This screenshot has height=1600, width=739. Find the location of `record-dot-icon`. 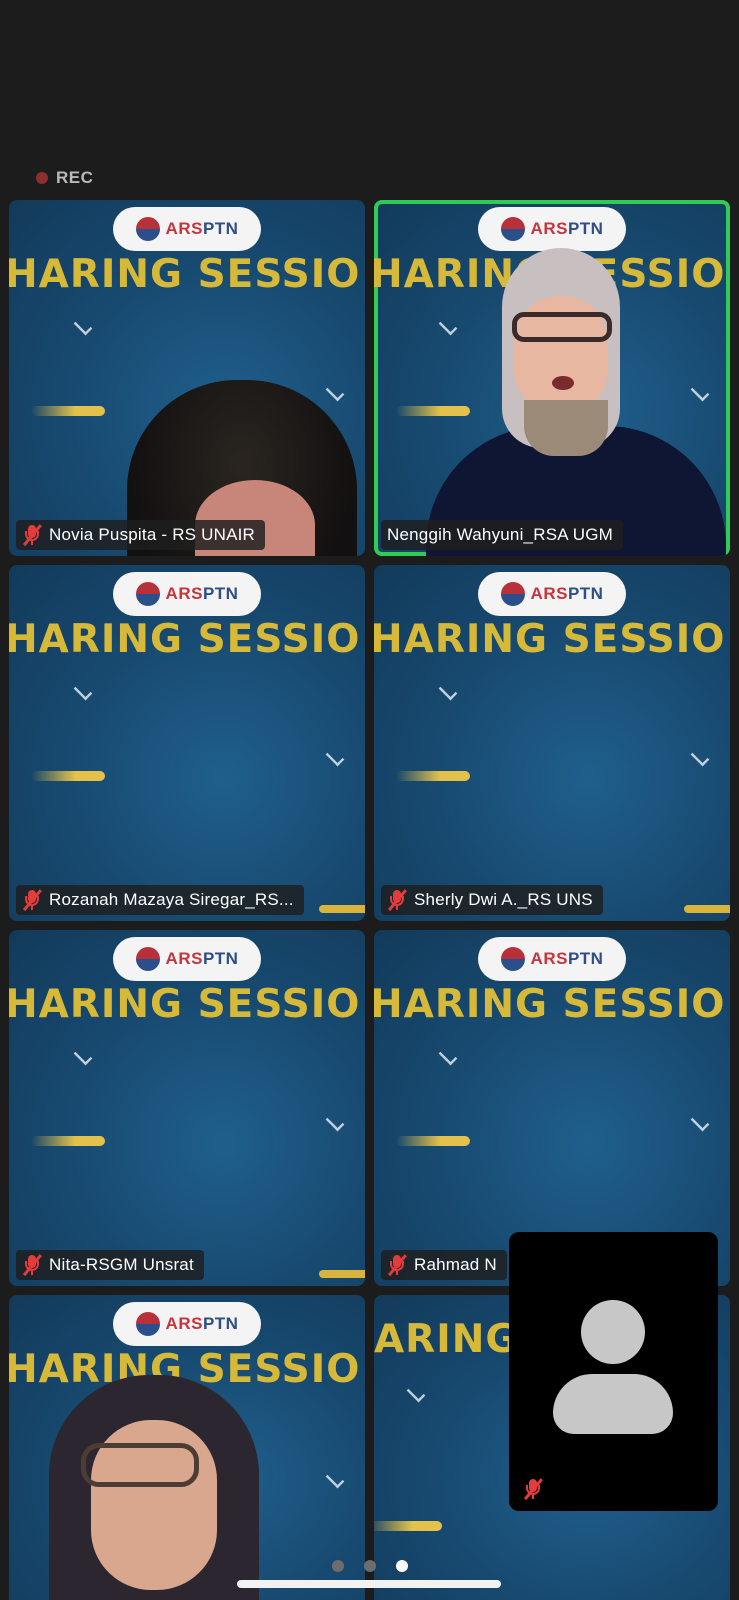

record-dot-icon is located at coordinates (42, 178).